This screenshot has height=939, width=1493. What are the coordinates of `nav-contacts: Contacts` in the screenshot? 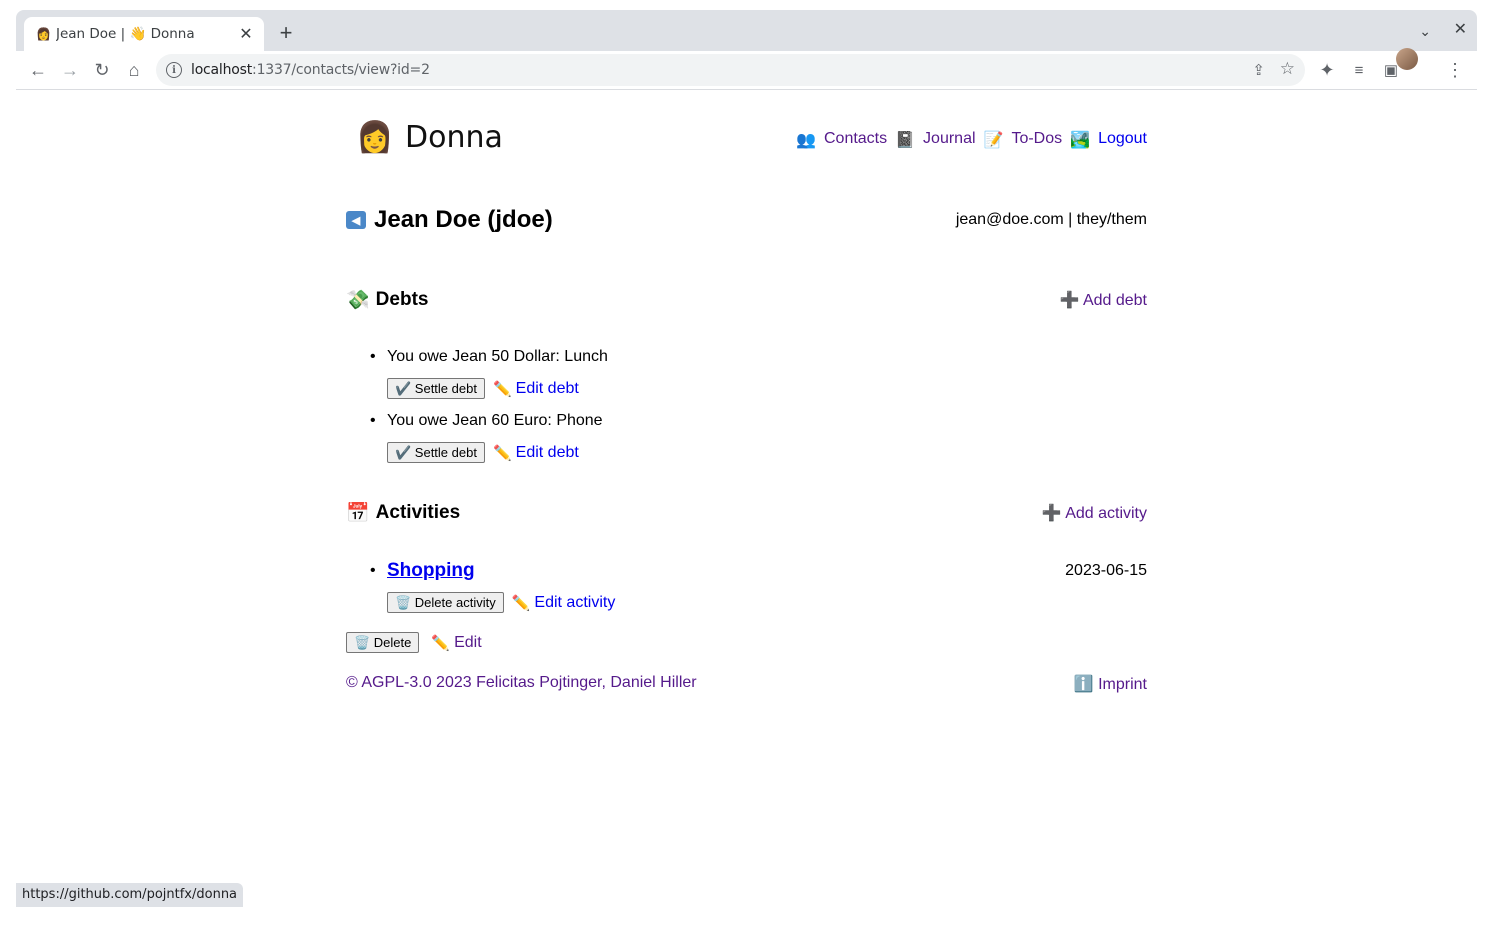 It's located at (855, 140).